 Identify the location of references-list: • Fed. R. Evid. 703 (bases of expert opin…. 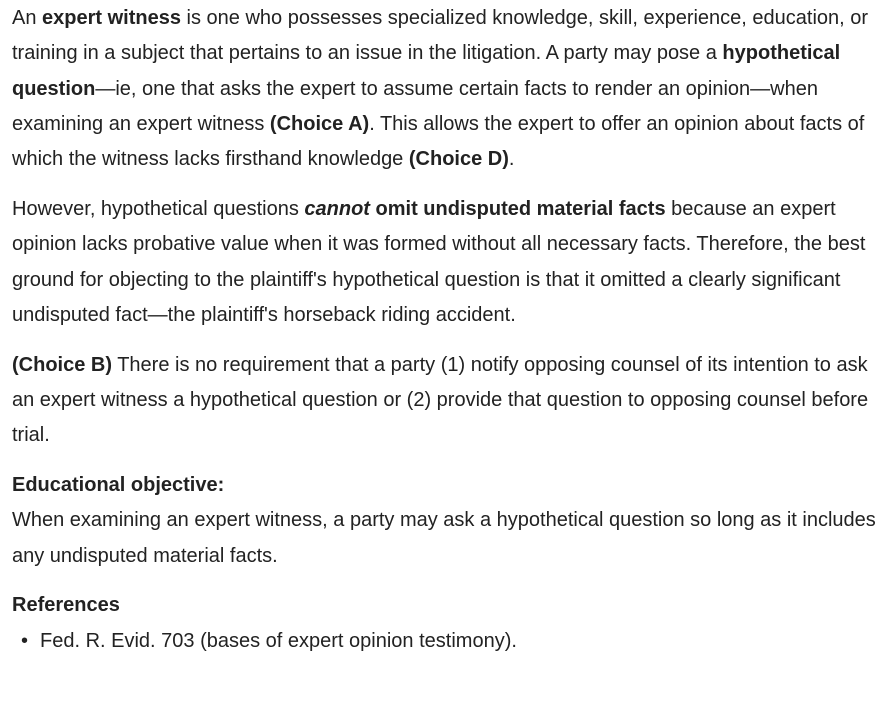
(445, 641).